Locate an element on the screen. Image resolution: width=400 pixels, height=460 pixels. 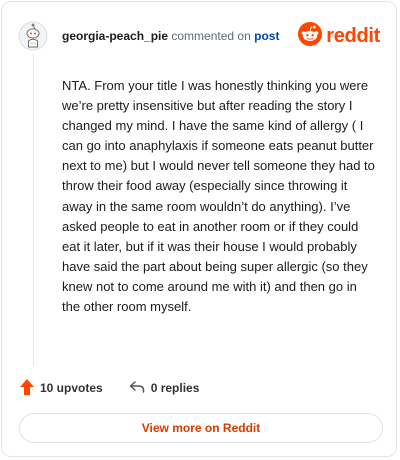
reddit-logo-icon is located at coordinates (310, 36).